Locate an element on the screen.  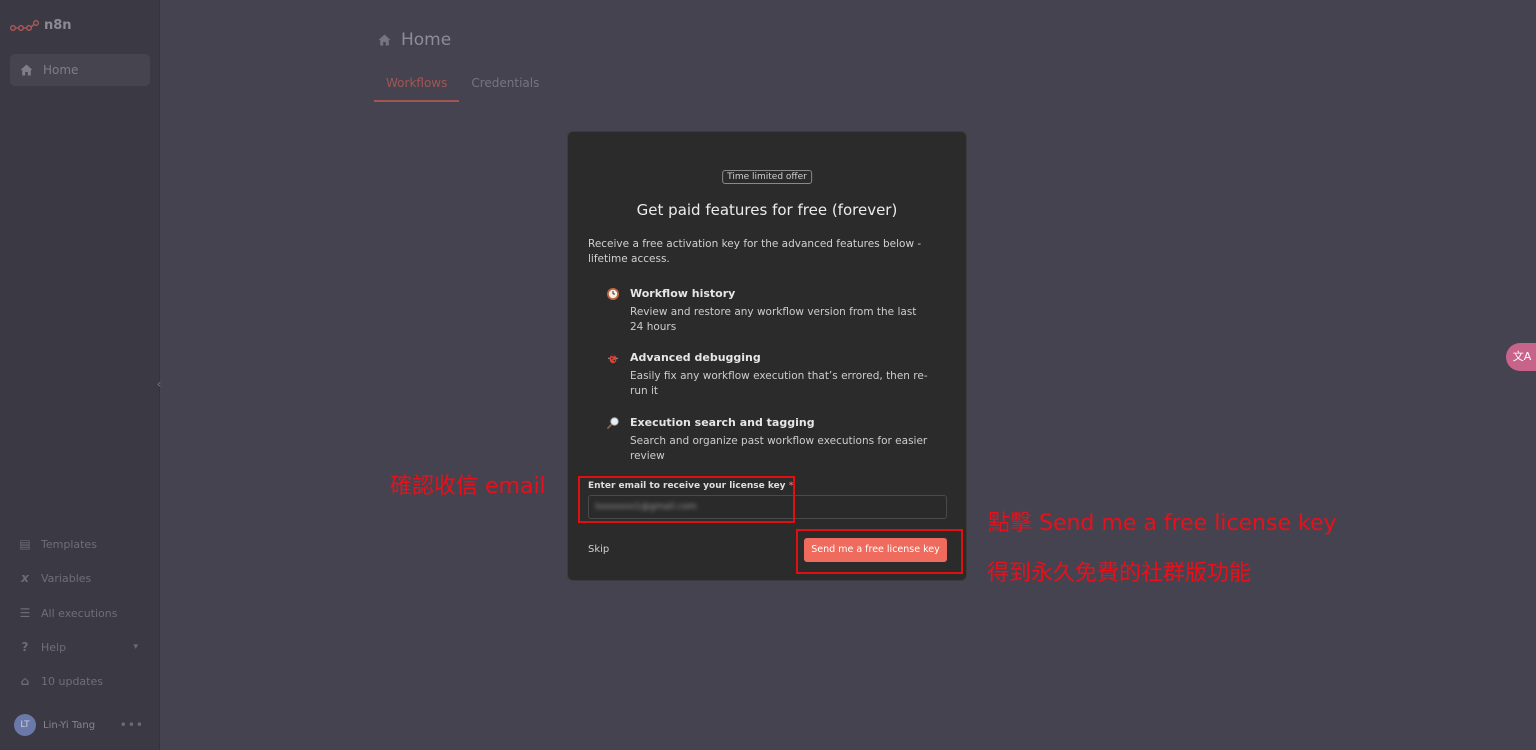
sidebar-item-label: Variables is located at coordinates (66, 578).